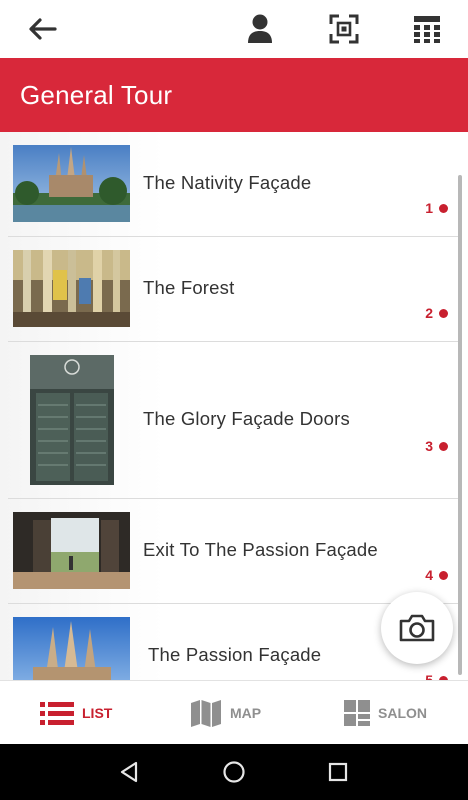  I want to click on list-item: The Nativity Façade 1, so click(234, 184).